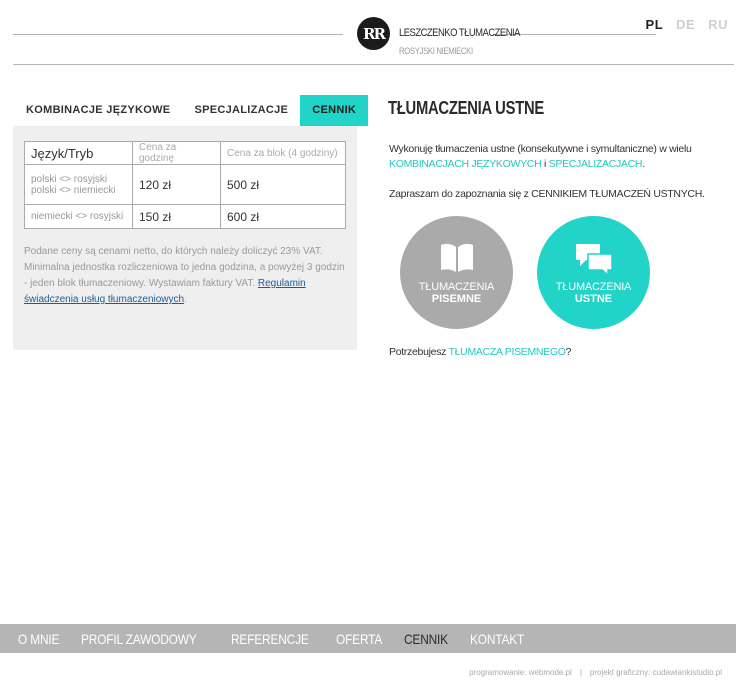  Describe the element at coordinates (568, 352) in the screenshot. I see `prompt-text-end: ?` at that location.